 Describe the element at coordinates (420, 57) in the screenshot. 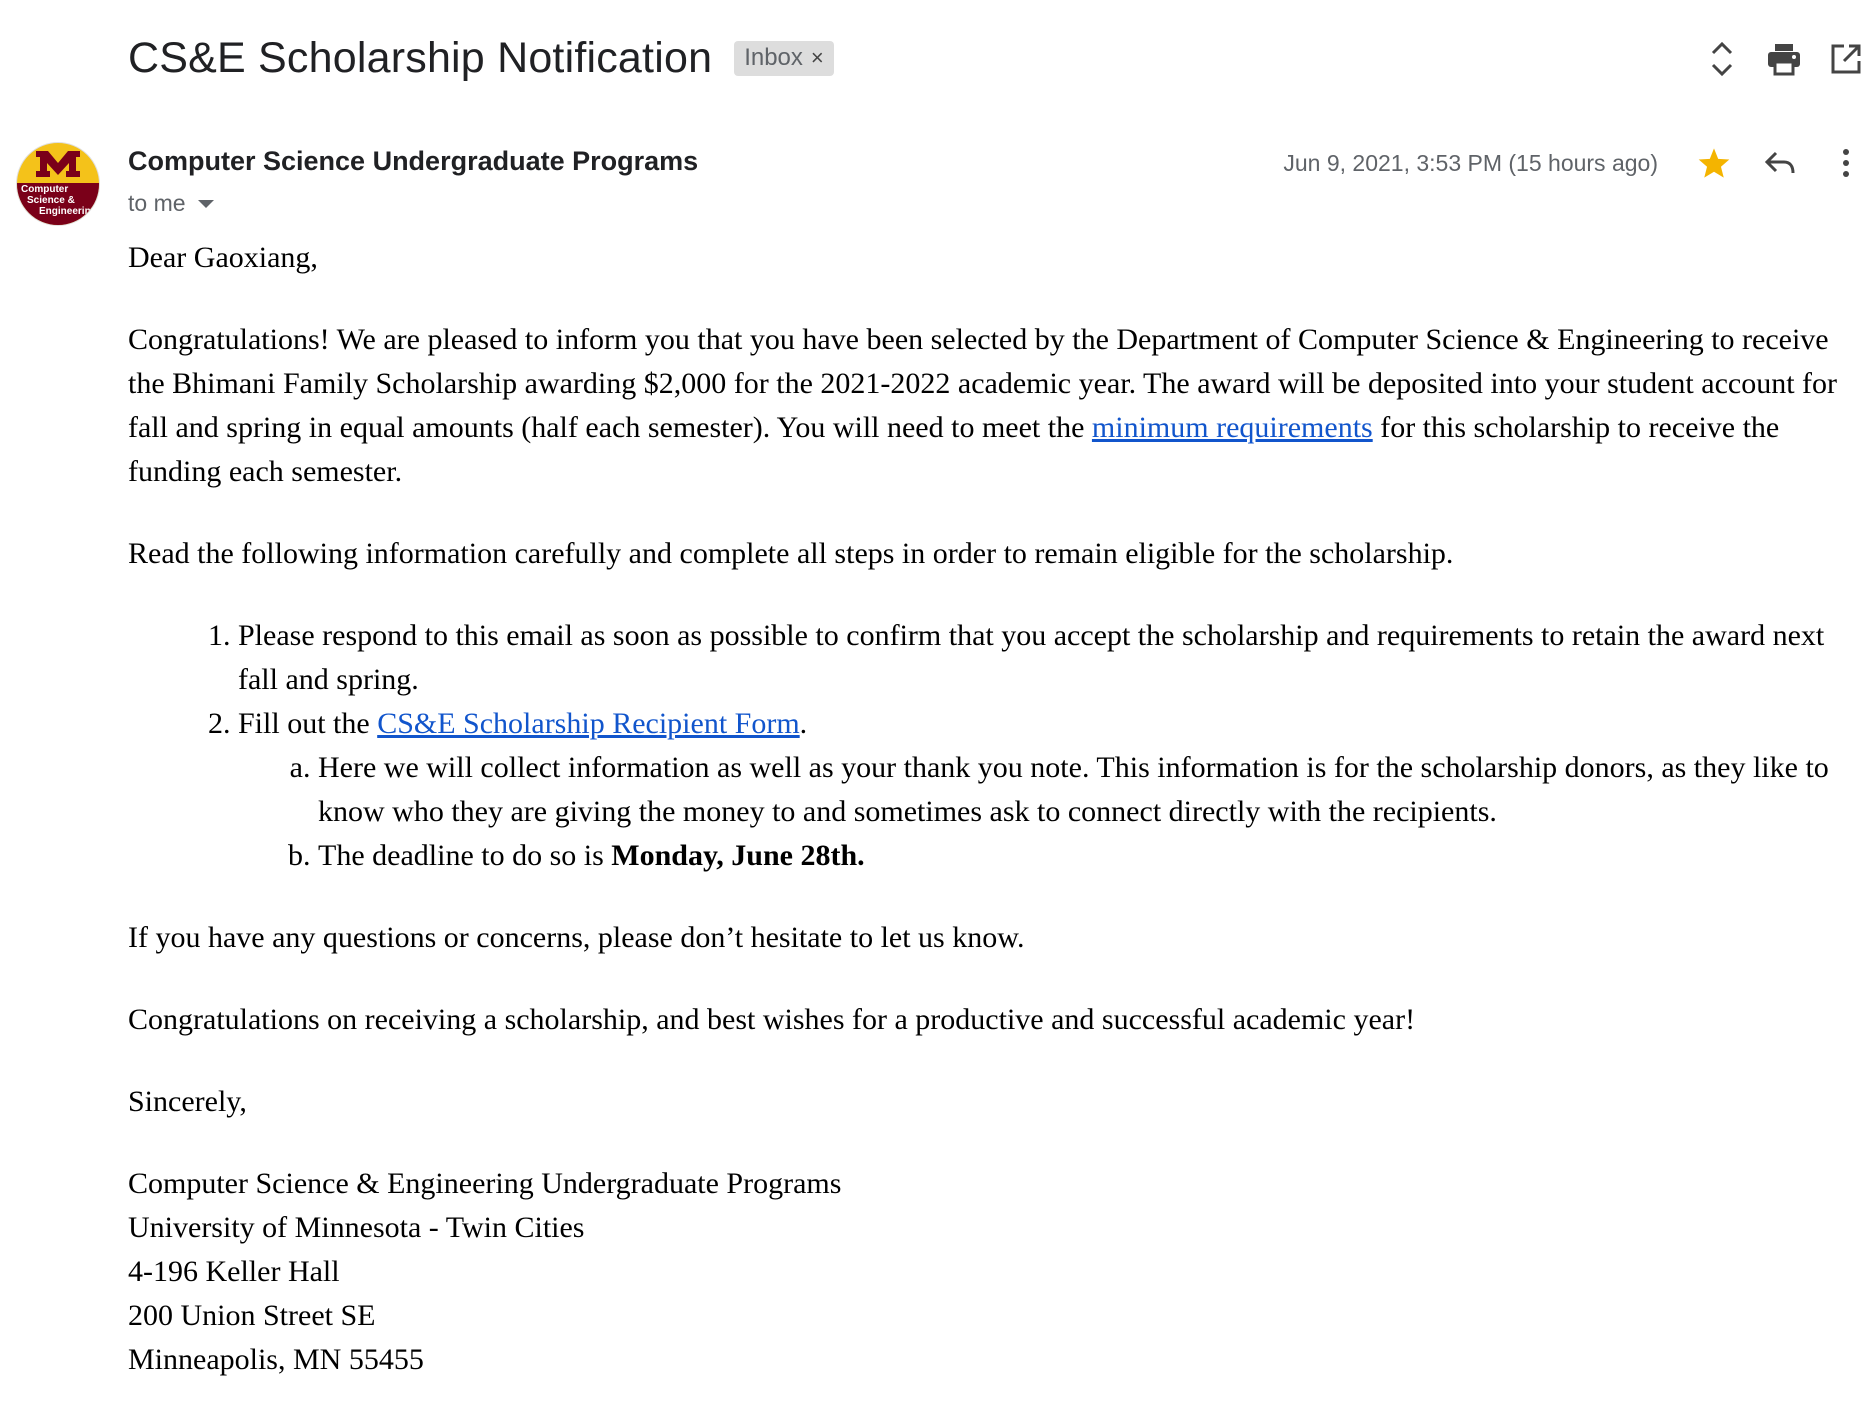

I see `email-subject: CS&E Scholarship Notification` at that location.